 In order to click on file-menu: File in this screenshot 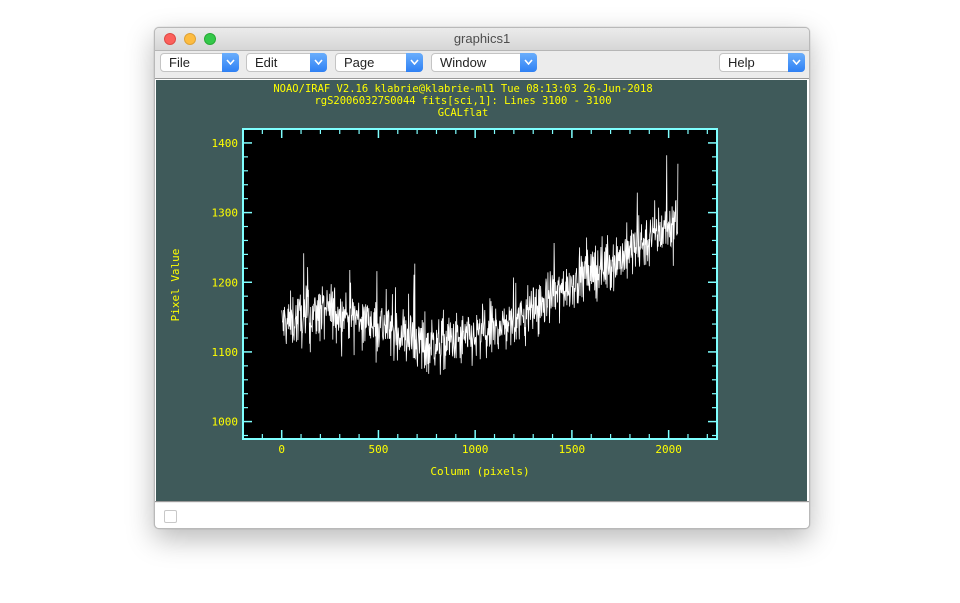, I will do `click(199, 62)`.